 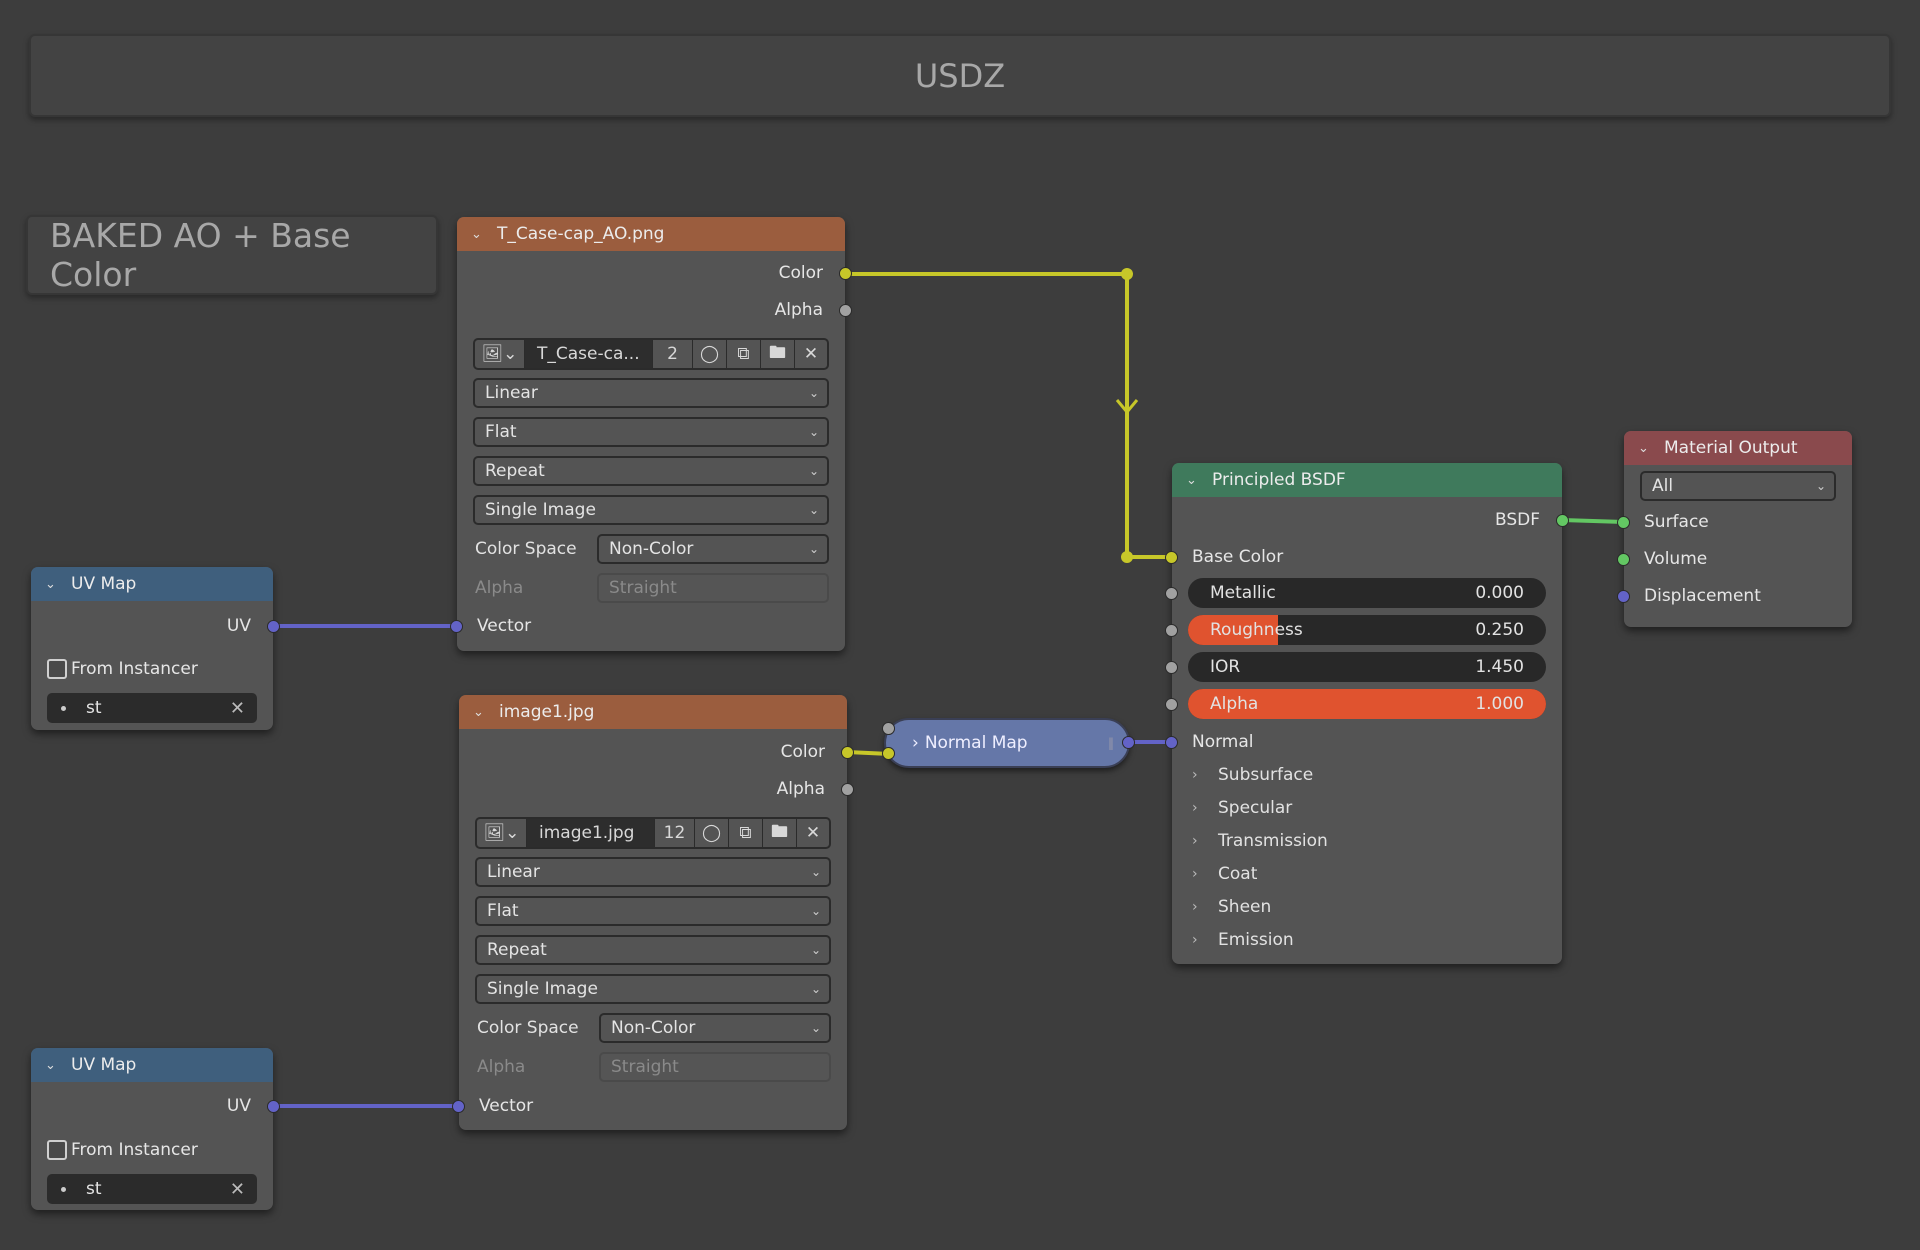 What do you see at coordinates (1171, 742) in the screenshot?
I see `socket-normal-input` at bounding box center [1171, 742].